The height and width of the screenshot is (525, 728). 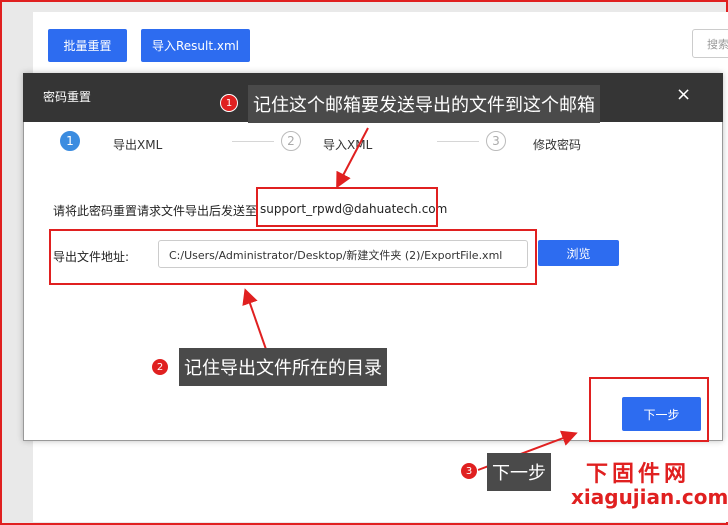 I want to click on arrow-1-line, so click(x=352, y=158).